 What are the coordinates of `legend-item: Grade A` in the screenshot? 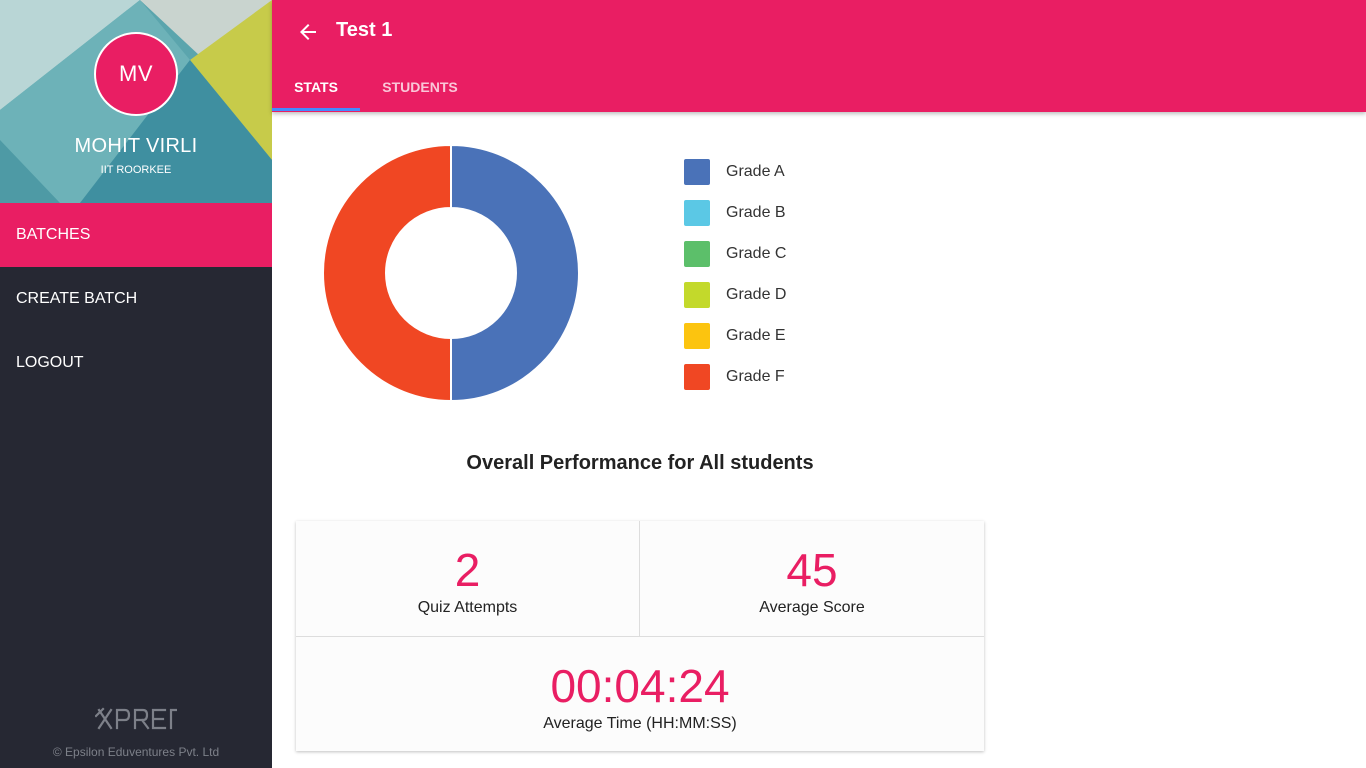 It's located at (734, 172).